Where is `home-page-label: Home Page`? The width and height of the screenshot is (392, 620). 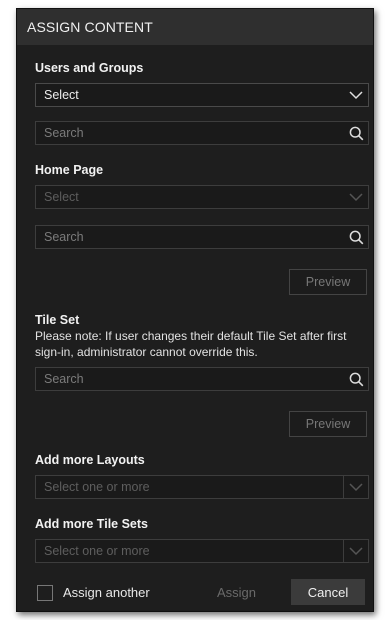 home-page-label: Home Page is located at coordinates (69, 170).